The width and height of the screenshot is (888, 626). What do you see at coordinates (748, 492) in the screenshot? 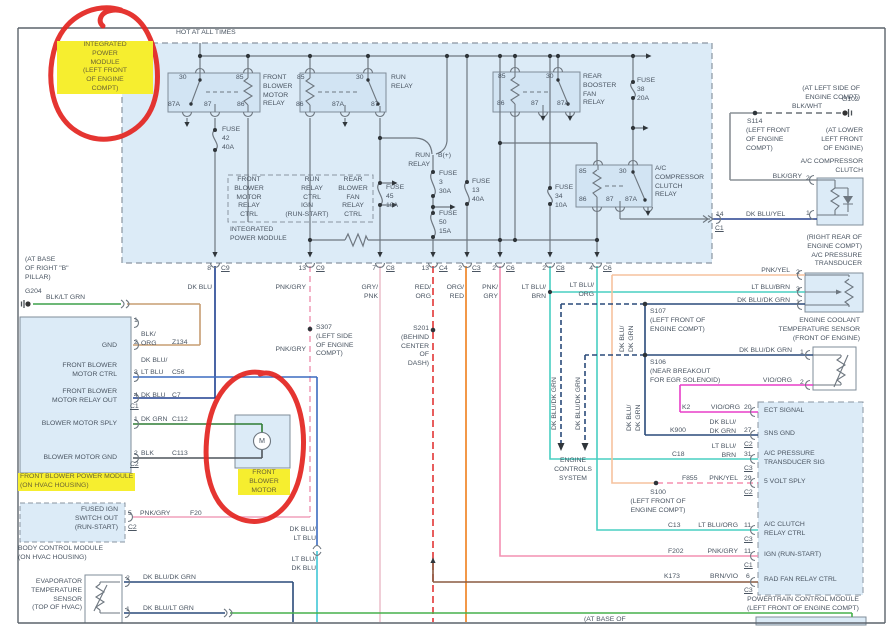
I see `label-114: C2` at bounding box center [748, 492].